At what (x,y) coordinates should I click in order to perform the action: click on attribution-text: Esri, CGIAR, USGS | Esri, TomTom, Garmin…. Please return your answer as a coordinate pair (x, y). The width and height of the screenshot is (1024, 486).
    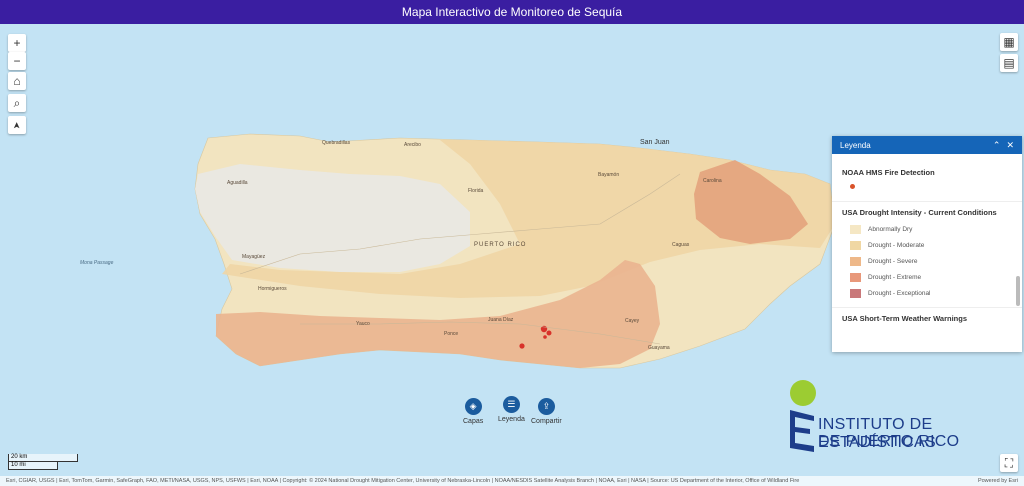
    Looking at the image, I should click on (403, 481).